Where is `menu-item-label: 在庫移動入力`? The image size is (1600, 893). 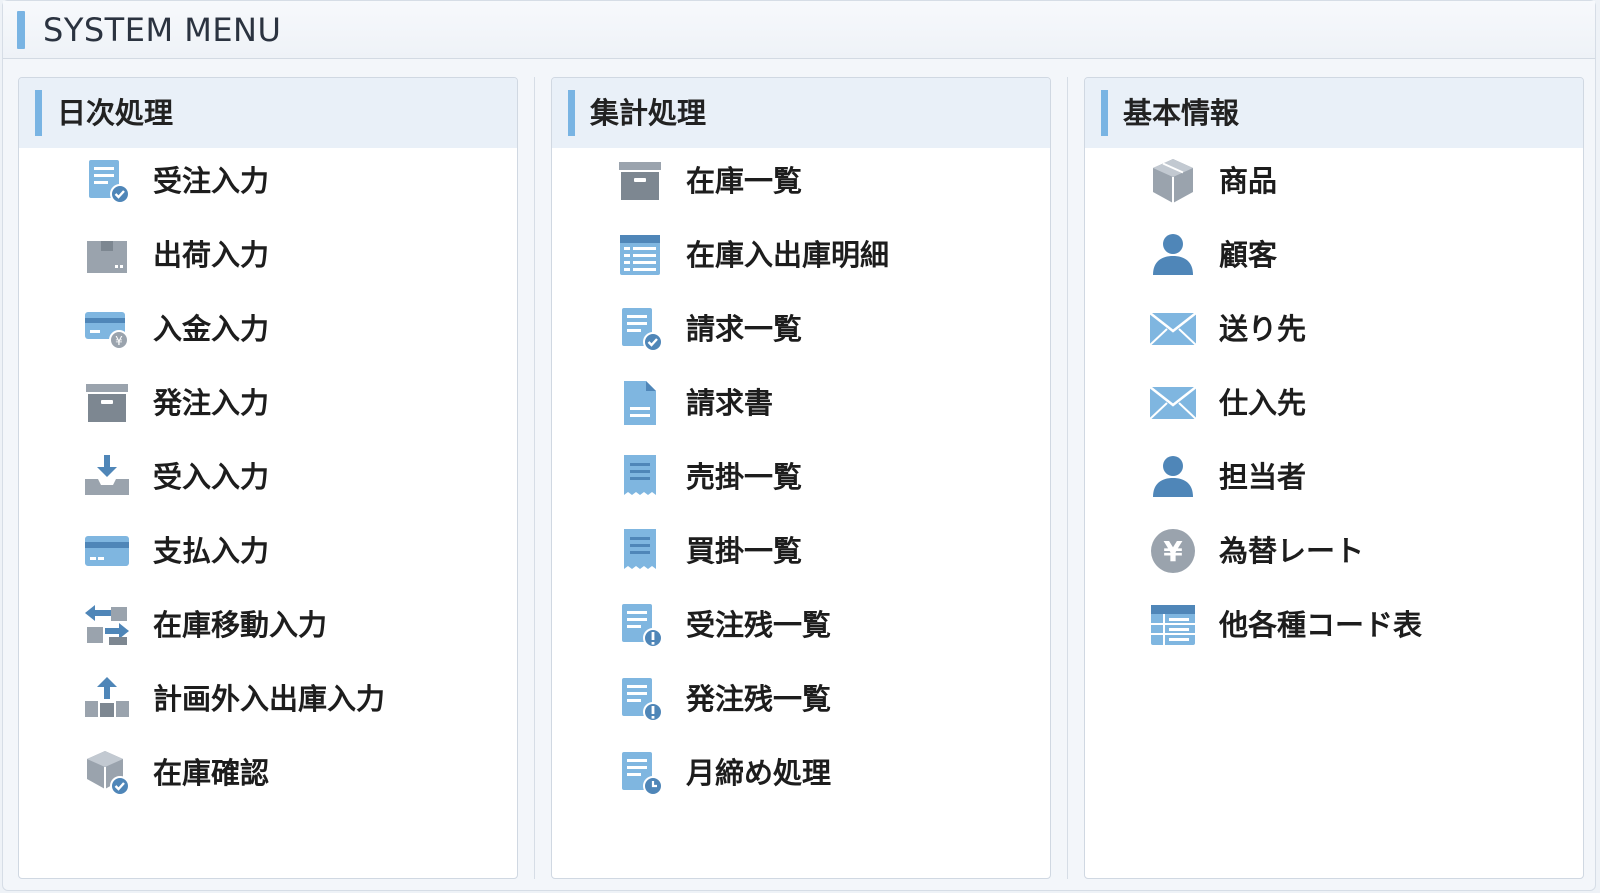 menu-item-label: 在庫移動入力 is located at coordinates (240, 625).